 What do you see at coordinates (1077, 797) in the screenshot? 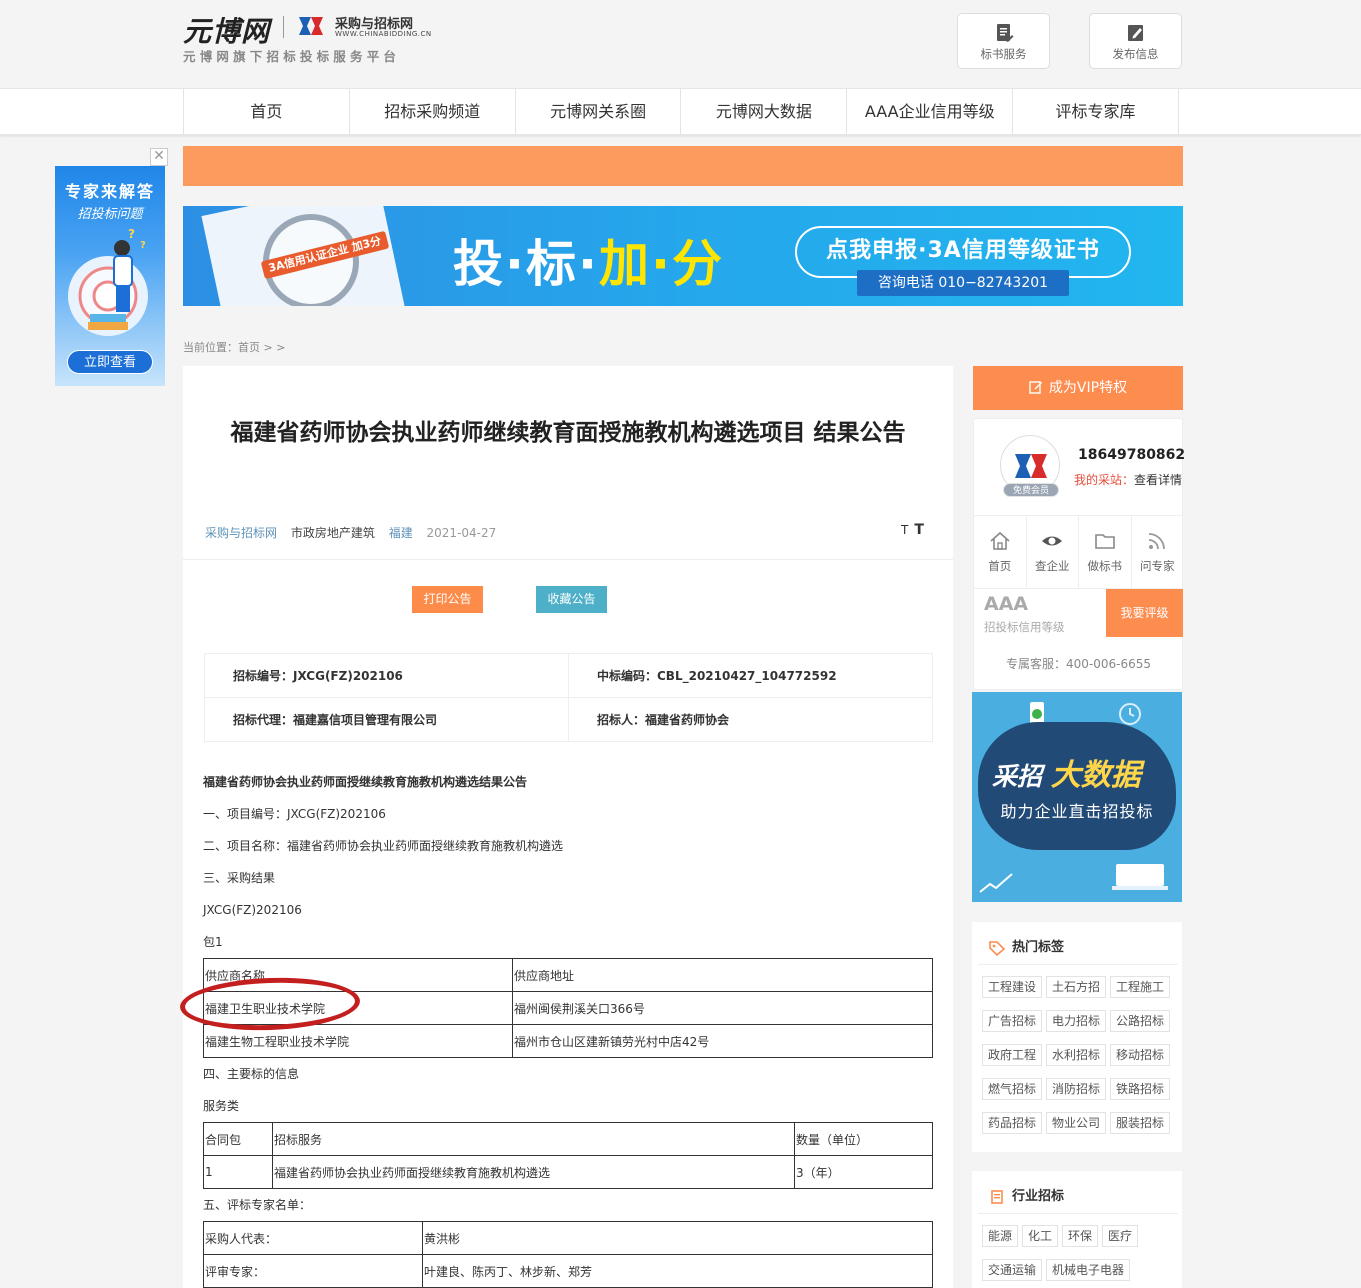
I see `big-data-ad: 采招 大数据 助力企业直击招投标` at bounding box center [1077, 797].